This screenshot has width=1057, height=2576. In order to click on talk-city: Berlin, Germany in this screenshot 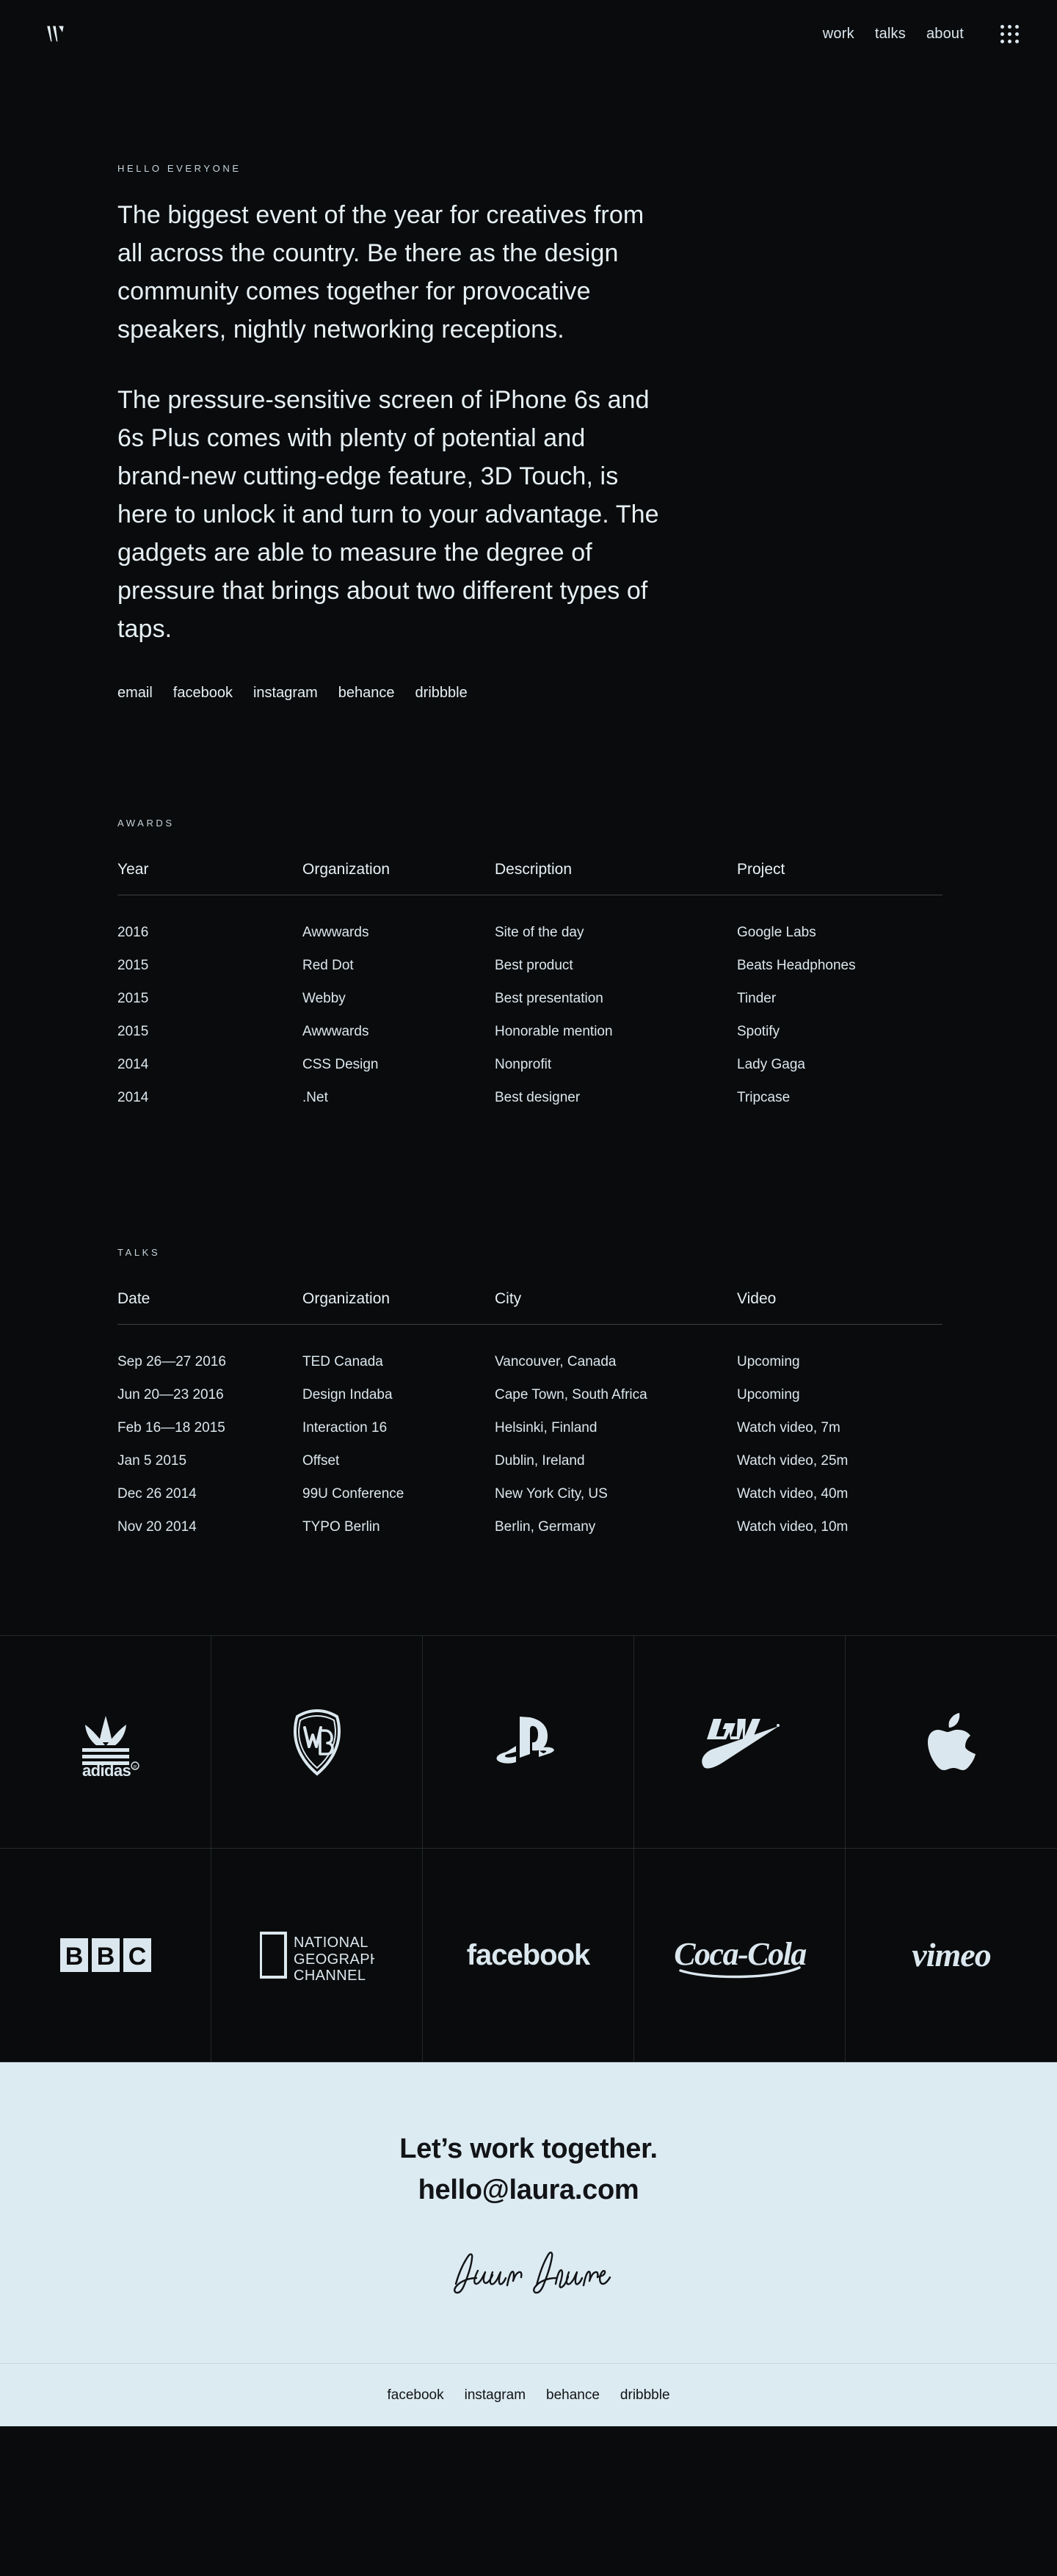, I will do `click(545, 1527)`.